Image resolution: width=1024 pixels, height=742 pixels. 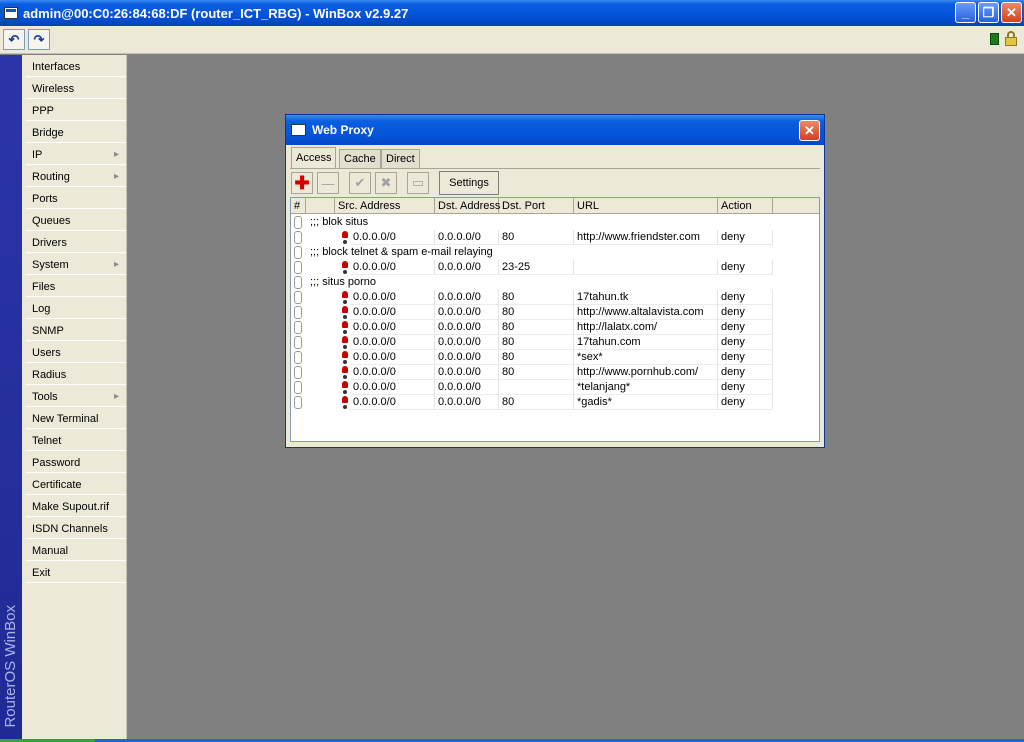 I want to click on sidebar-brand-text: RouterOS WinBox, so click(x=10, y=666).